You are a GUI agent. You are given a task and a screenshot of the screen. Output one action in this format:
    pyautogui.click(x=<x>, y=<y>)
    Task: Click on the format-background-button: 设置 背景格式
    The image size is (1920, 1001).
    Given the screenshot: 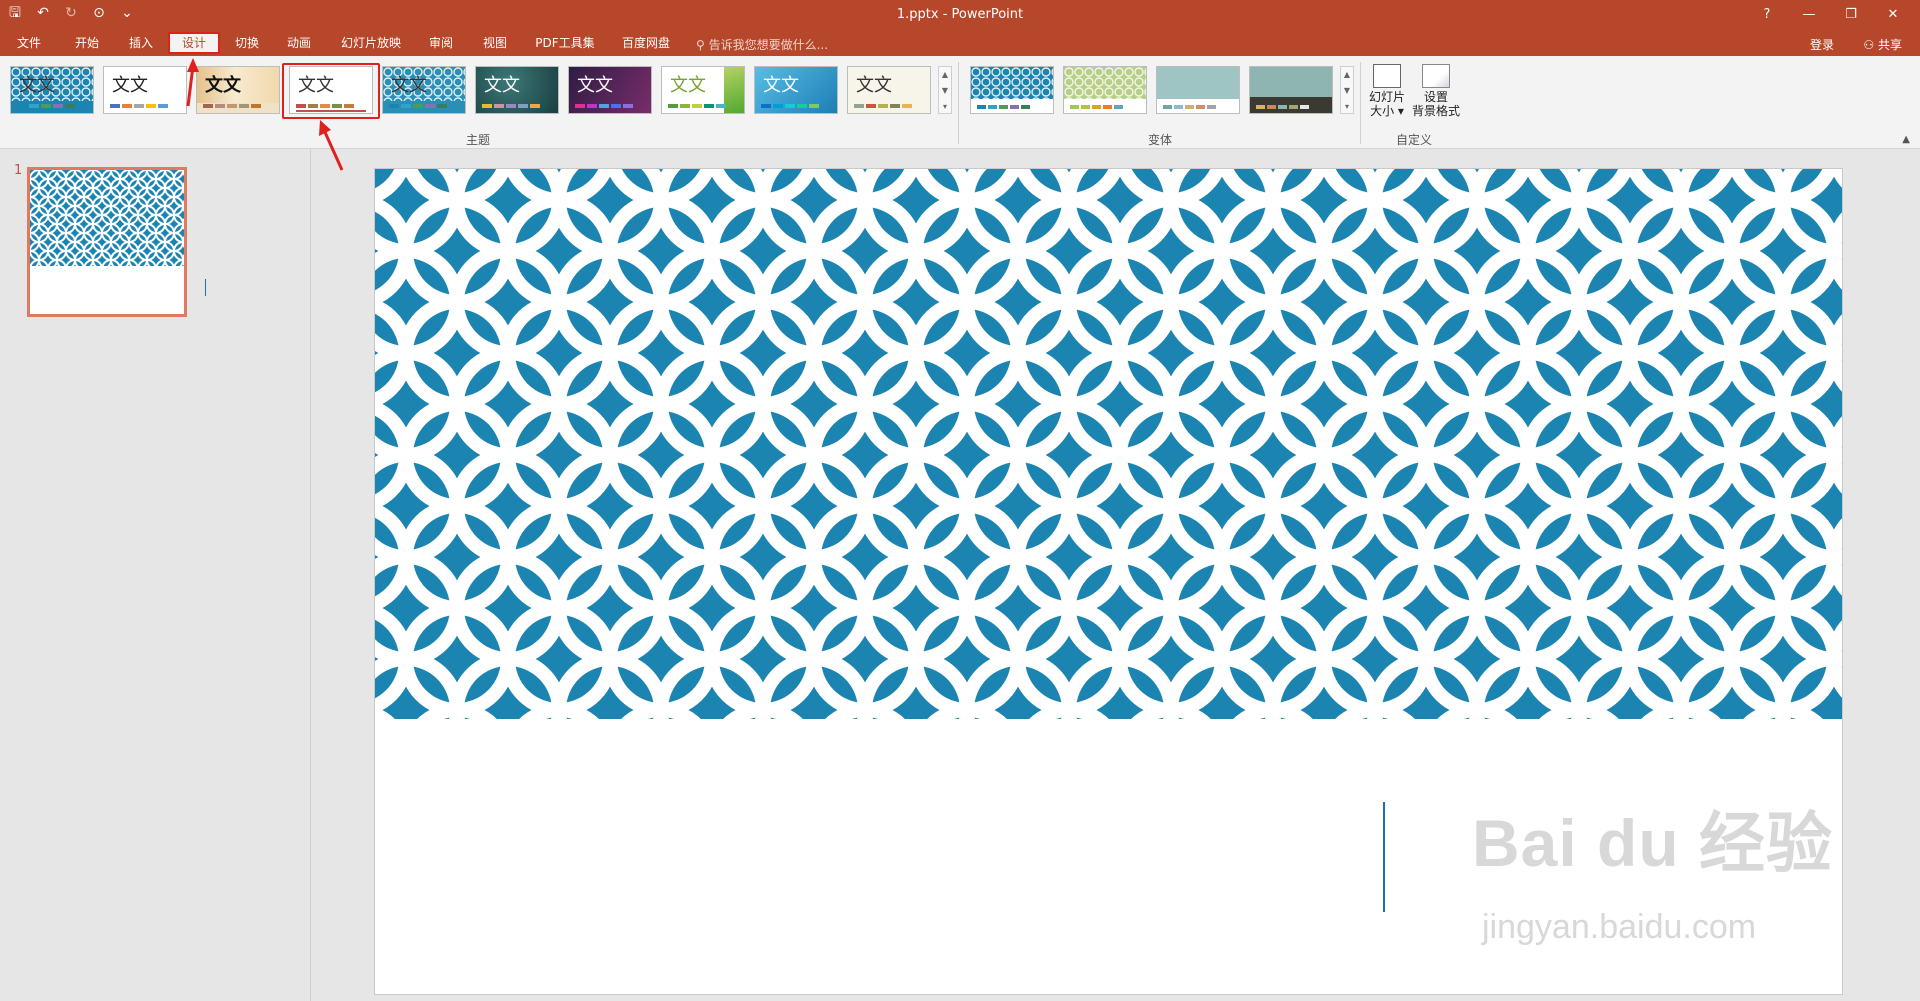 What is the action you would take?
    pyautogui.click(x=1436, y=91)
    